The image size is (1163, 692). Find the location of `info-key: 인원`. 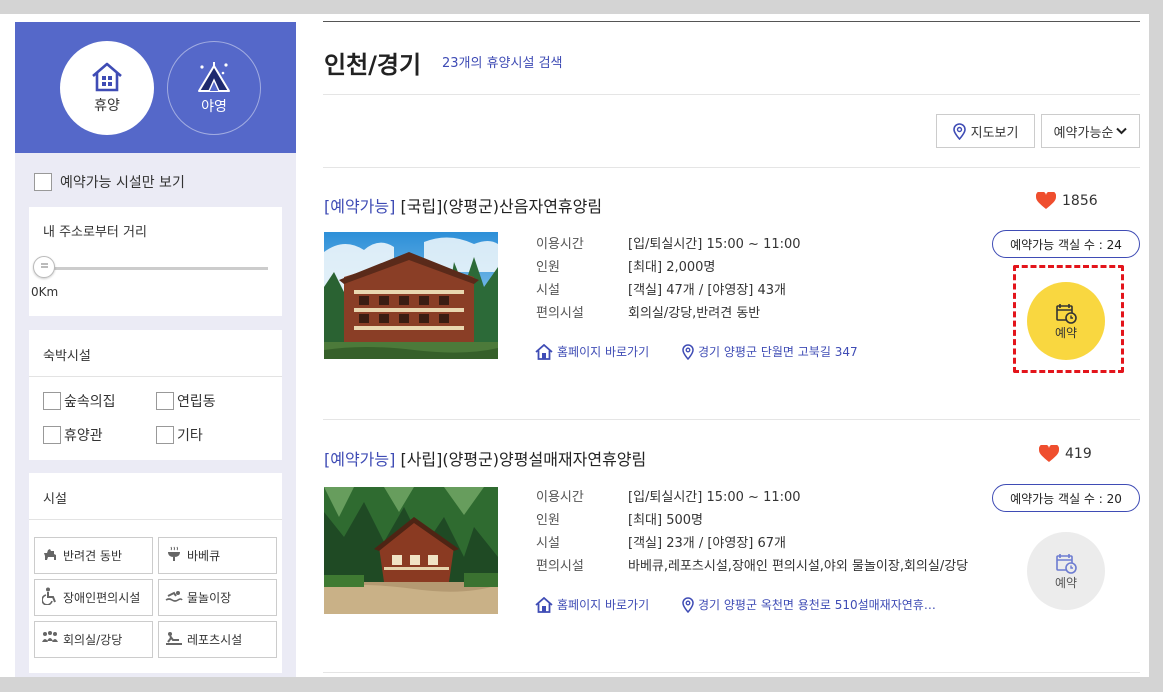

info-key: 인원 is located at coordinates (548, 520).